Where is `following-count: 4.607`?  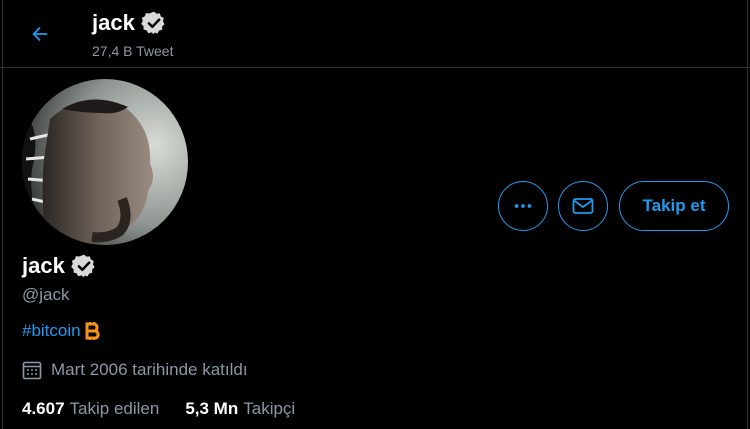 following-count: 4.607 is located at coordinates (43, 408).